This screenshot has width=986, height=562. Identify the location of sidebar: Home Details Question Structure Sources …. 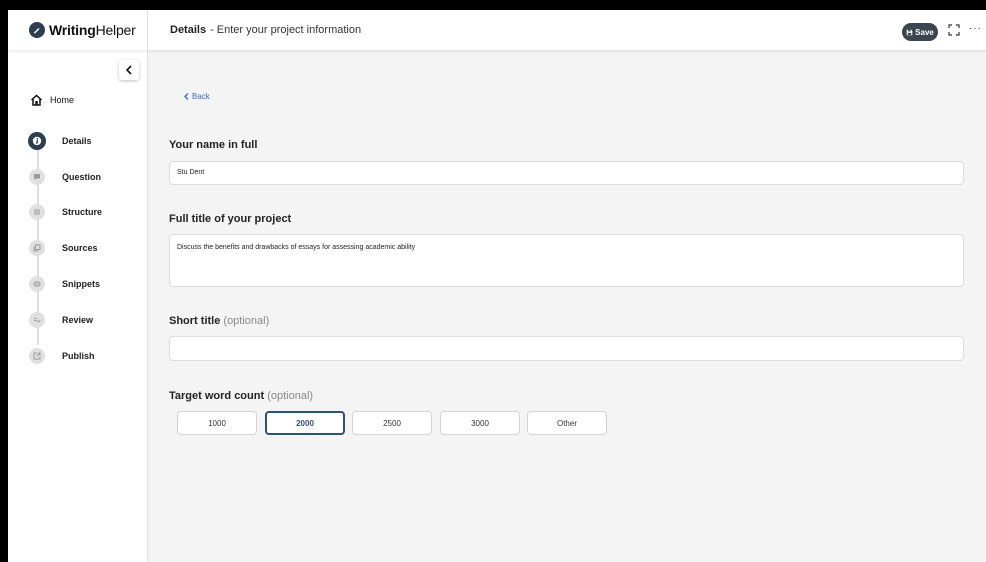
(78, 306).